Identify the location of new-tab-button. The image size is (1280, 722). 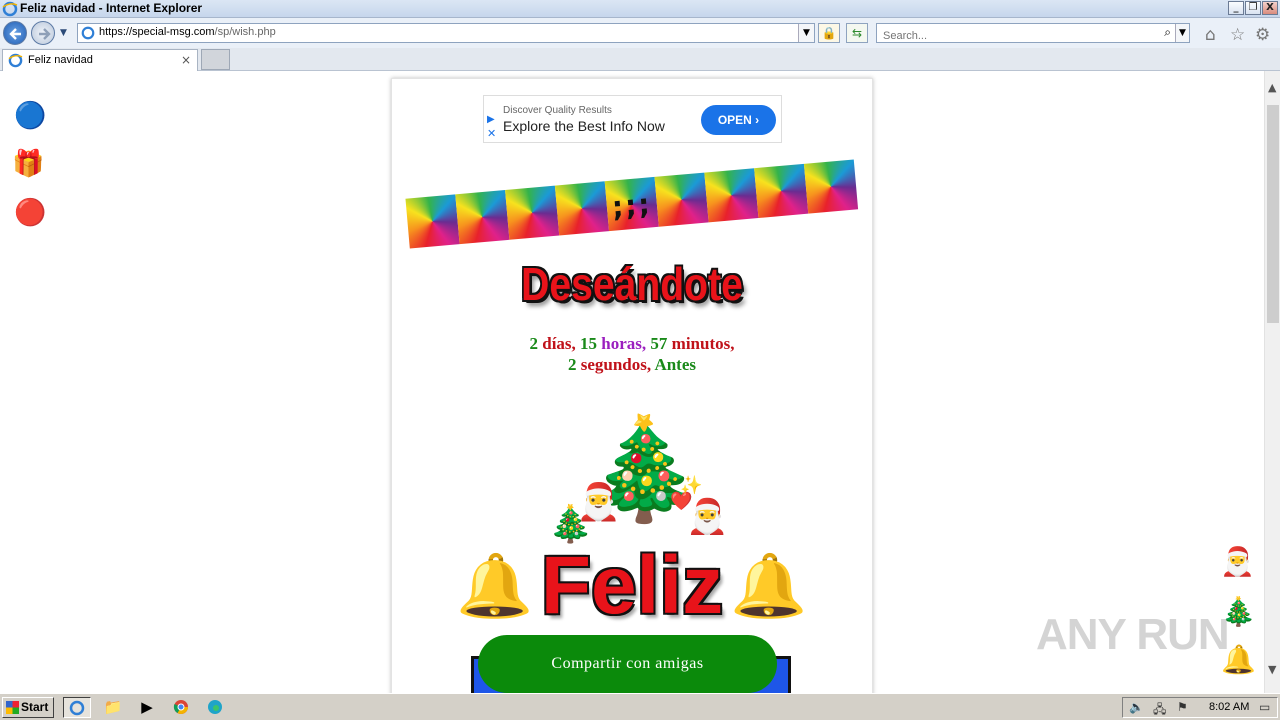
(215, 59).